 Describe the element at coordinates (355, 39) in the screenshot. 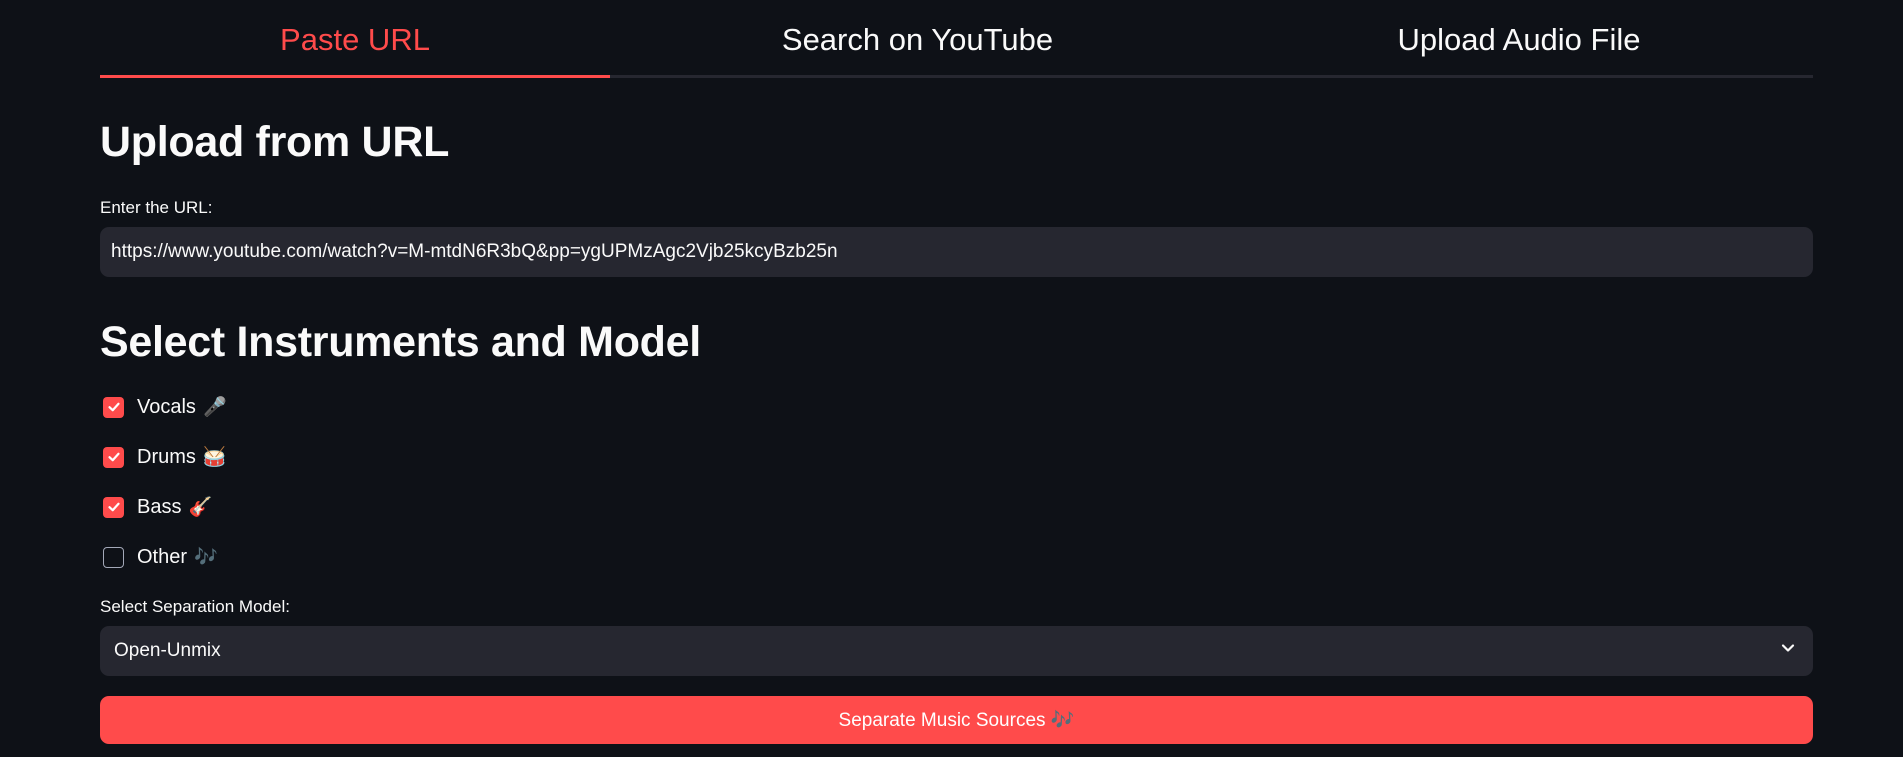

I see `tab-paste-url: Paste URL` at that location.